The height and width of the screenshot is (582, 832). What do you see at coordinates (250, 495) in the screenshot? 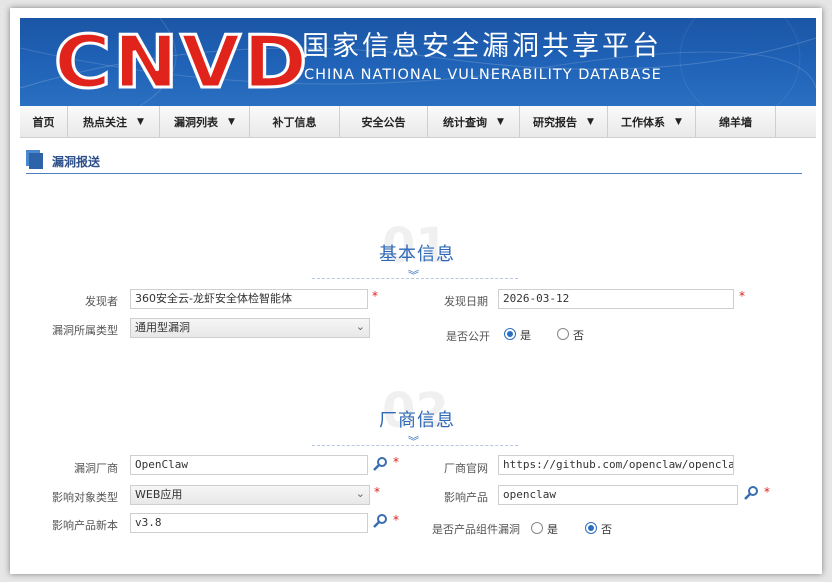
I see `target-type-select: WEB应用 ⌄` at bounding box center [250, 495].